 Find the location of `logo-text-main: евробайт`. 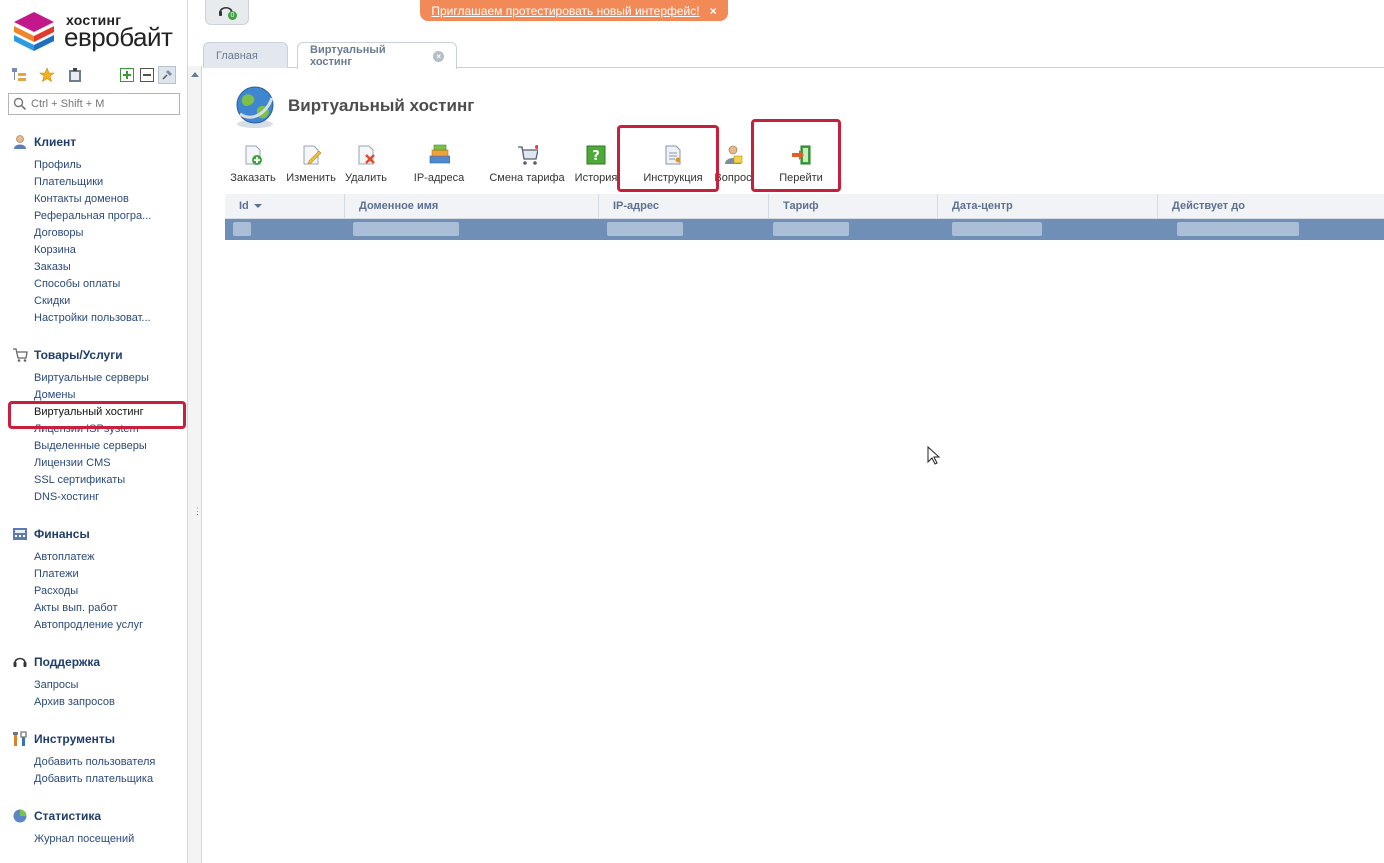

logo-text-main: евробайт is located at coordinates (118, 37).